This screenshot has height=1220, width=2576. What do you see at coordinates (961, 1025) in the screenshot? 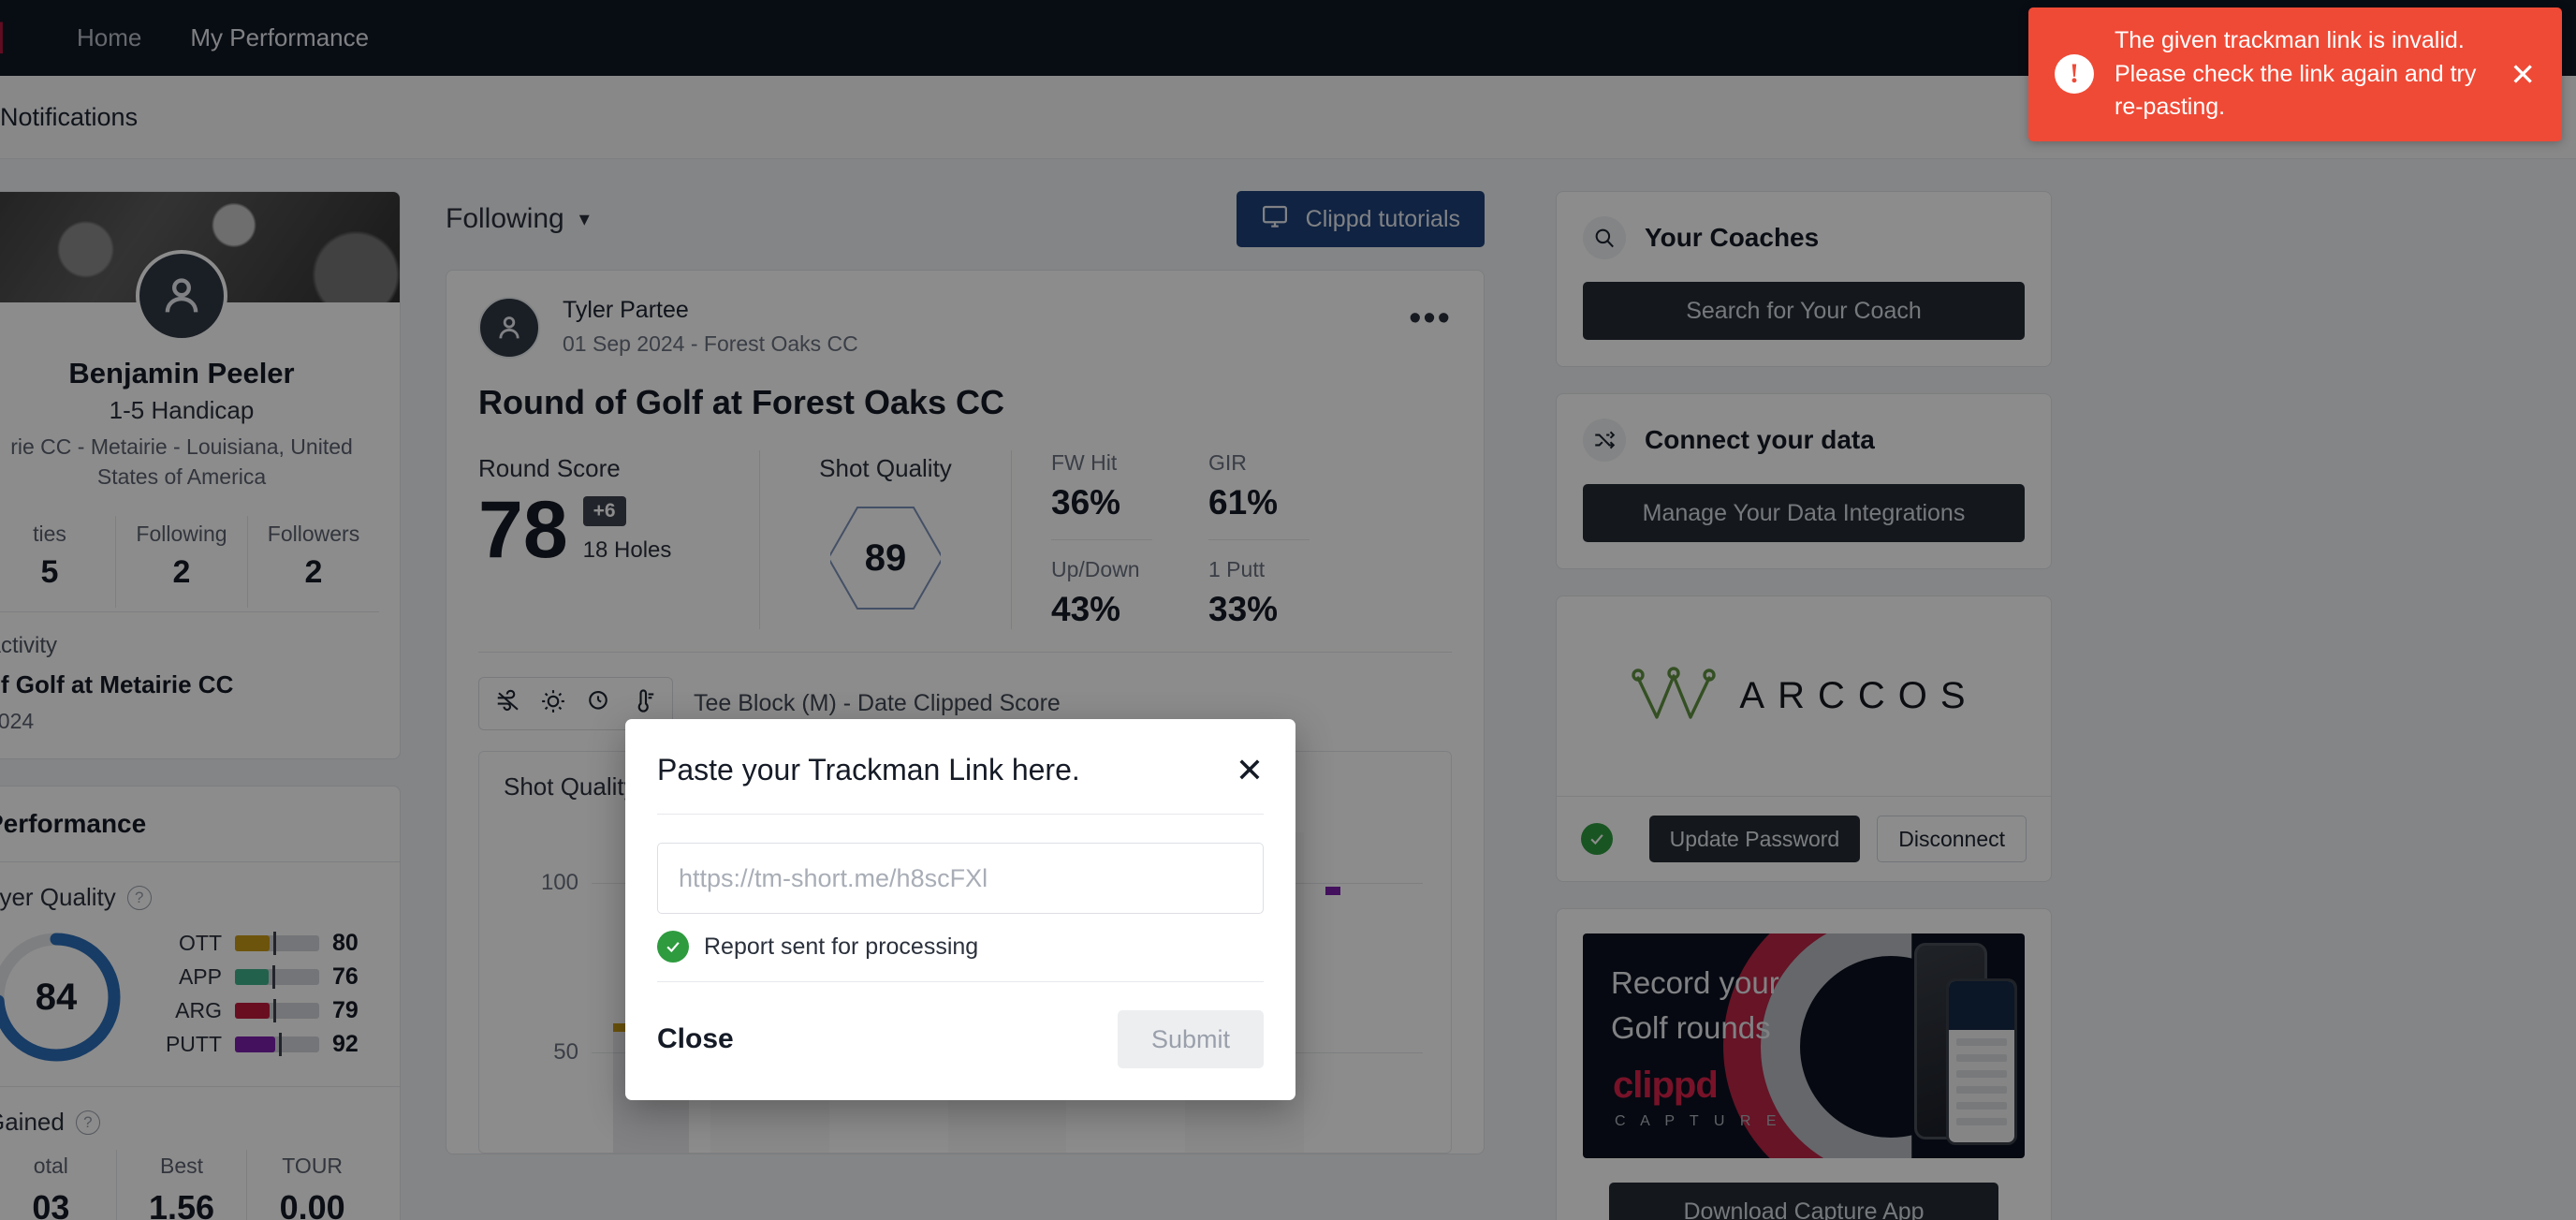
I see `modal-footer: Close Submit` at bounding box center [961, 1025].